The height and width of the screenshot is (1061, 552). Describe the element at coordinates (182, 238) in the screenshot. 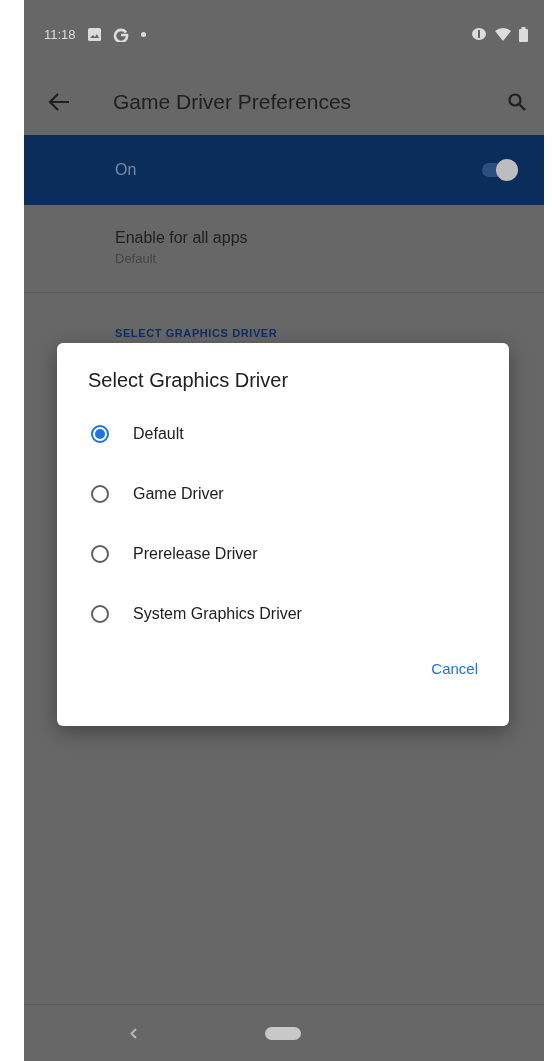

I see `preference-title: Enable for all apps` at that location.